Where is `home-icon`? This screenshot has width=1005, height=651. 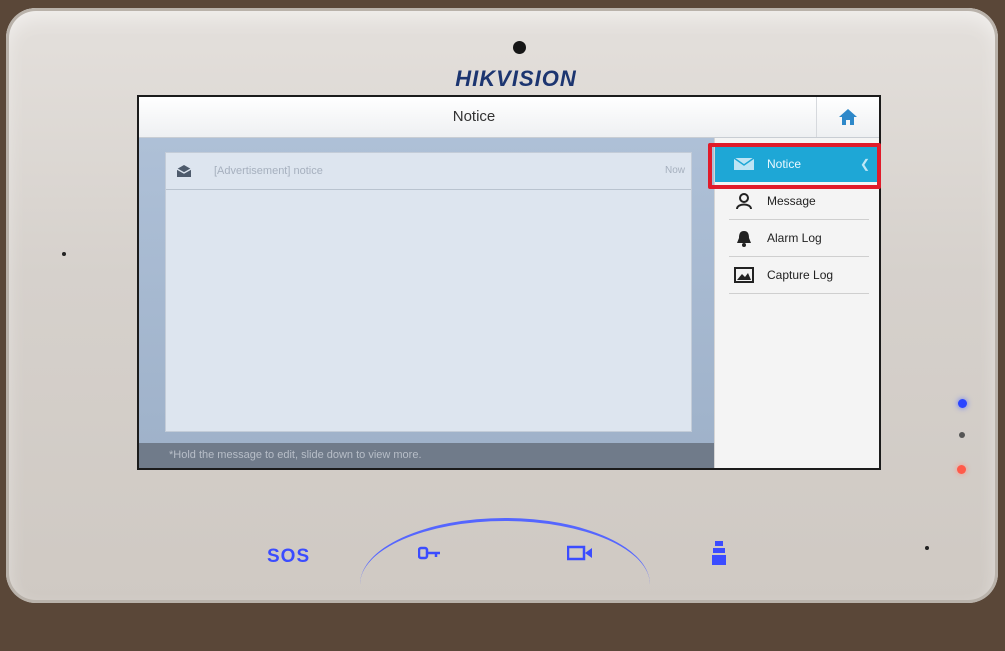
home-icon is located at coordinates (848, 117).